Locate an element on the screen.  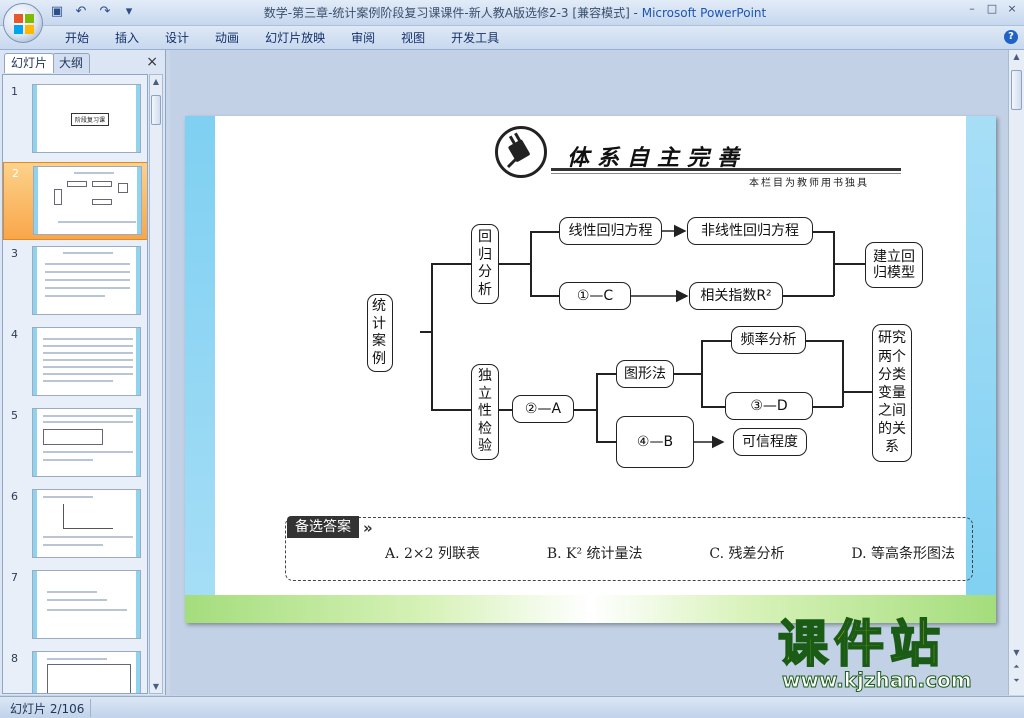
node-study-relationship: 研究两个分类变量之间的关系 is located at coordinates (892, 393).